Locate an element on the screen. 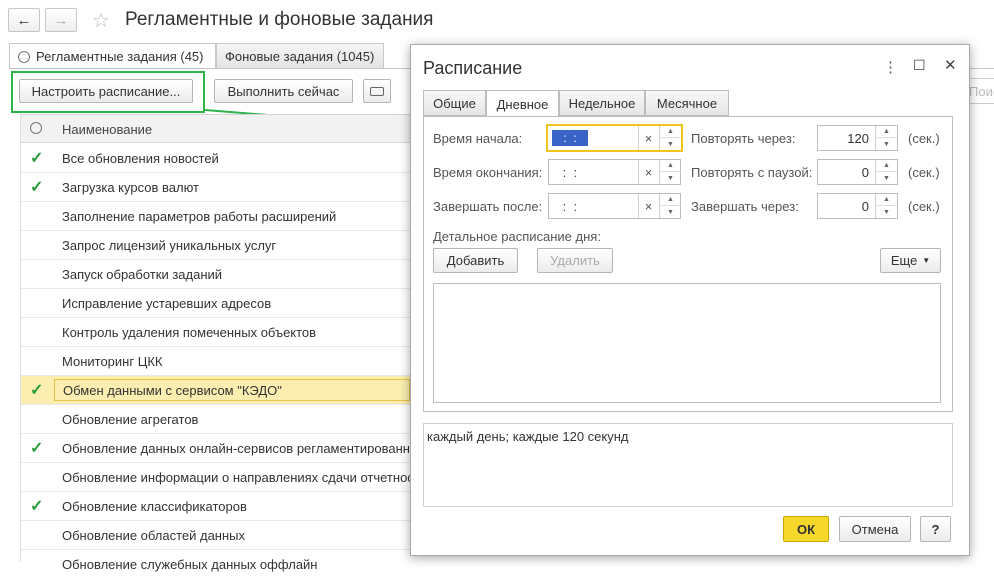  table-row: ✓ Все обновления новостей is located at coordinates (215, 158).